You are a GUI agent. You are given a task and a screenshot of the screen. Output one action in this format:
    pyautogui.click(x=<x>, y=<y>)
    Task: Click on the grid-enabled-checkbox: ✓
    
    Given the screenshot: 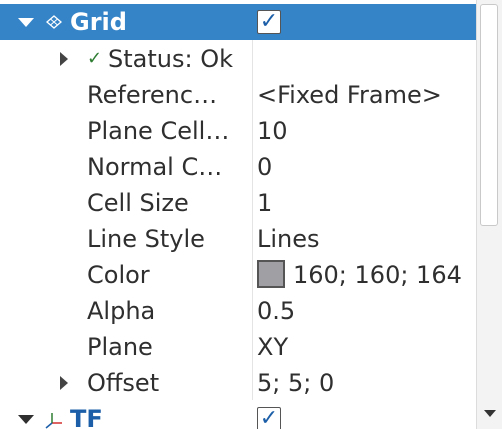 What is the action you would take?
    pyautogui.click(x=269, y=22)
    